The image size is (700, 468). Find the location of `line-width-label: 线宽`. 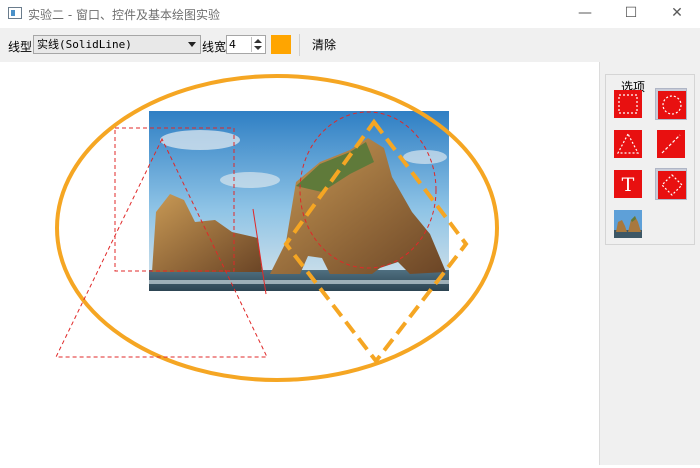

line-width-label: 线宽 is located at coordinates (214, 47).